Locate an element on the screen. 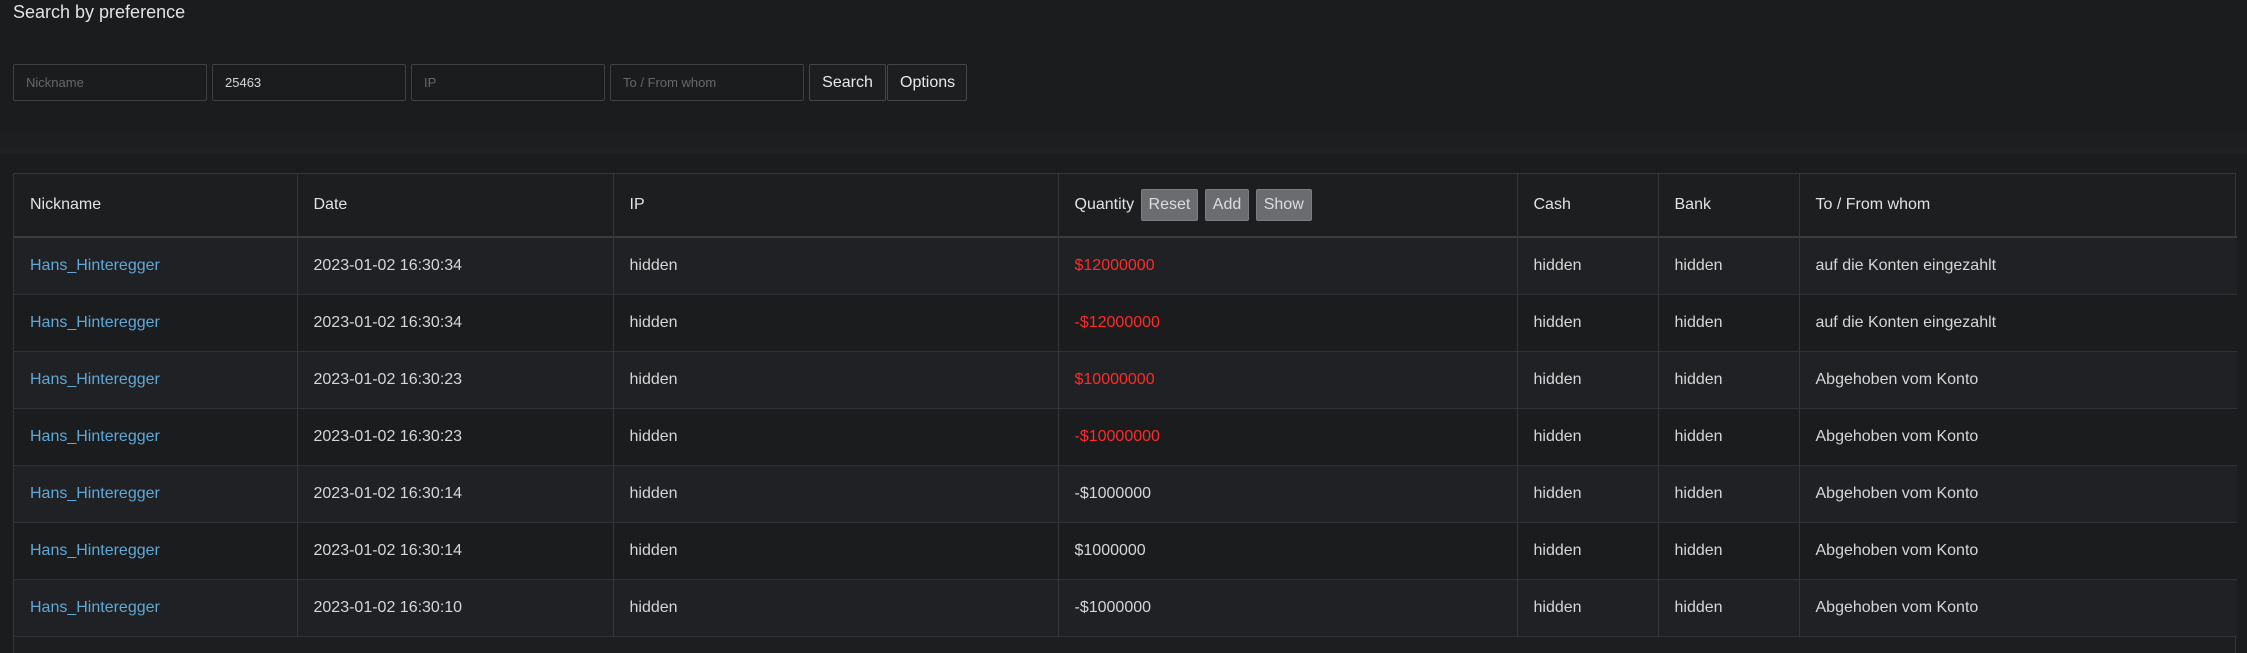 The height and width of the screenshot is (653, 2247). id-input is located at coordinates (309, 82).